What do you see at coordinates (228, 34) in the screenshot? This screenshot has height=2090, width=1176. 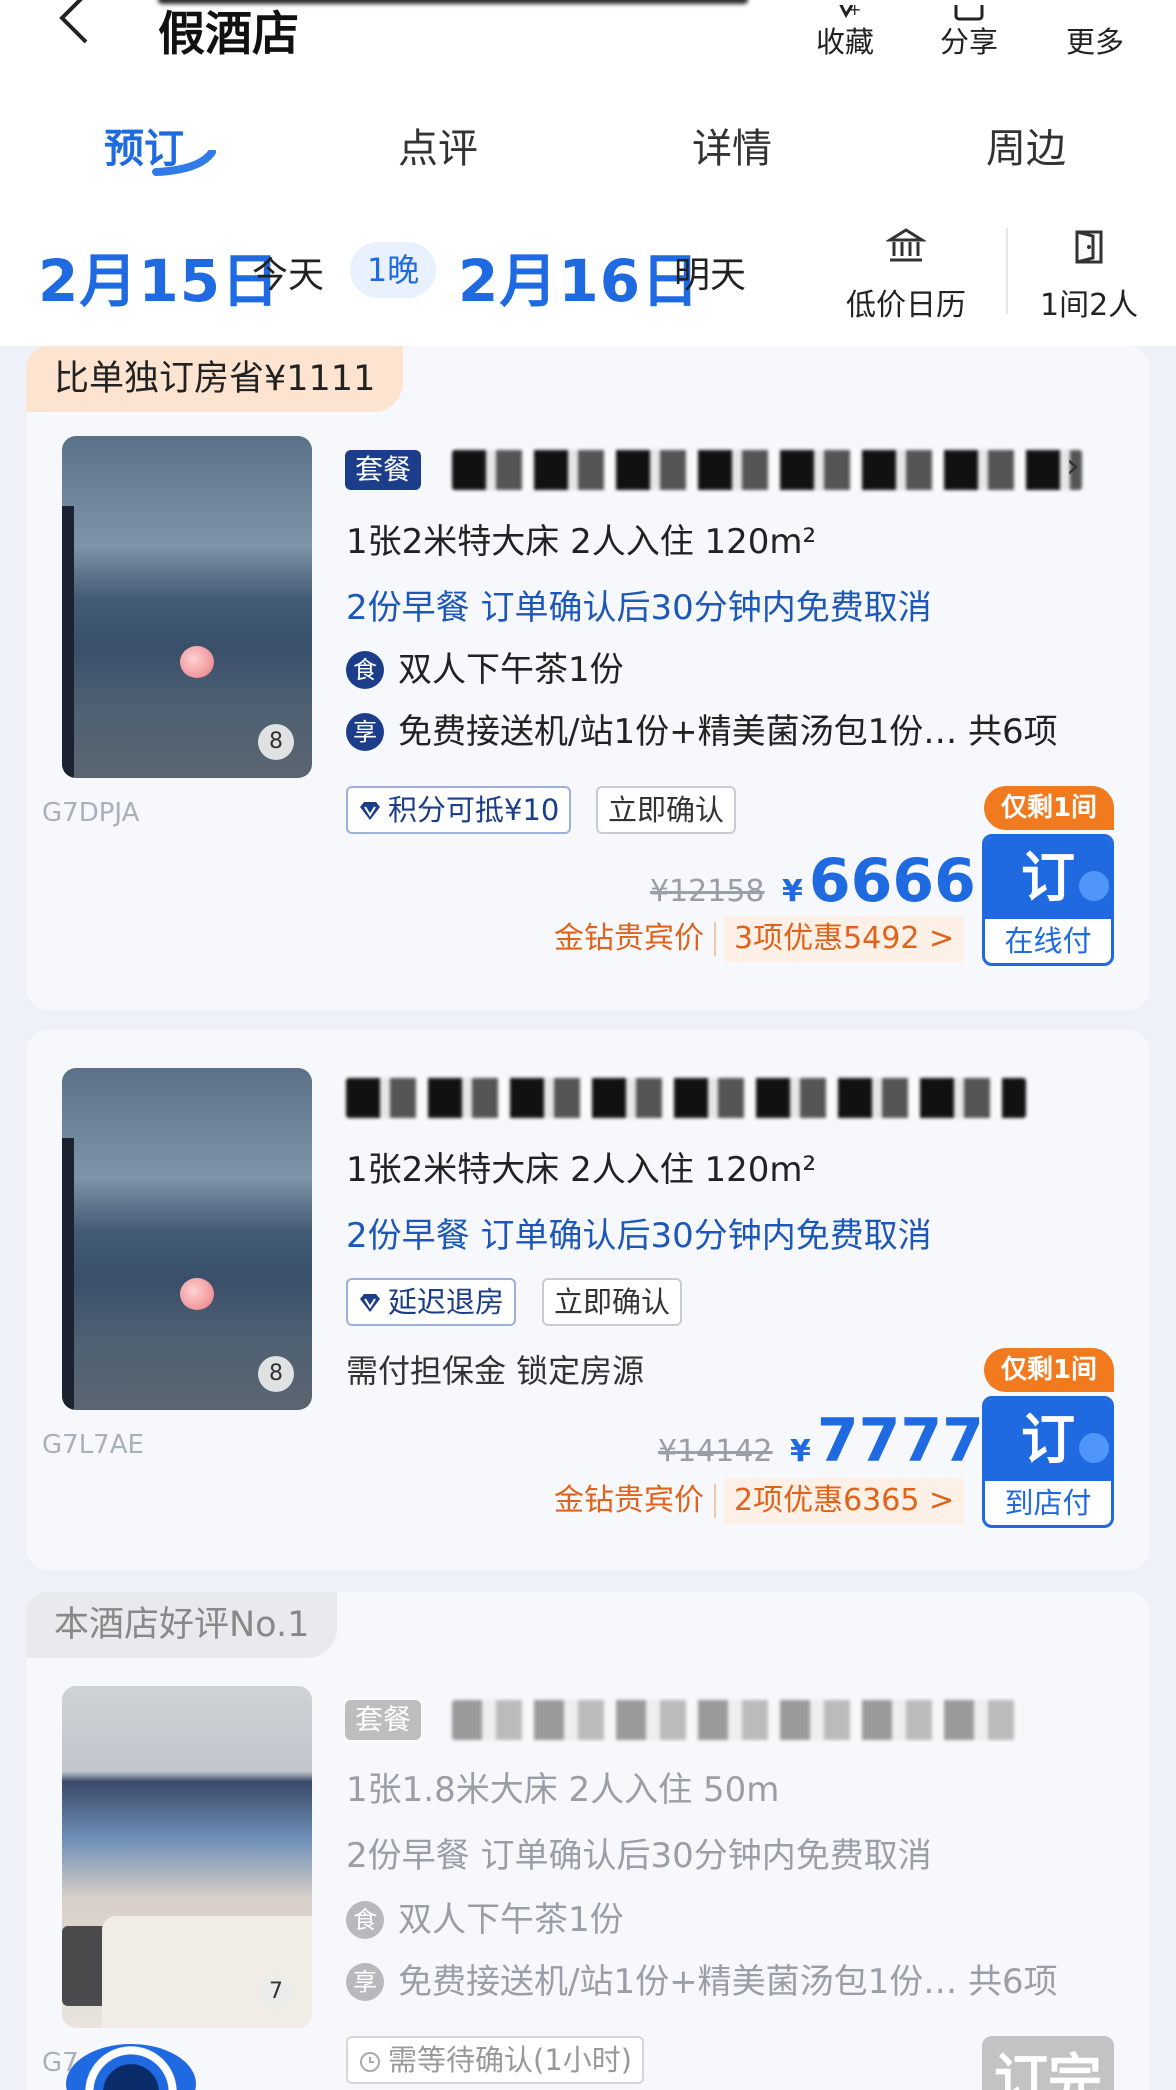 I see `hotel-title: 假酒店` at bounding box center [228, 34].